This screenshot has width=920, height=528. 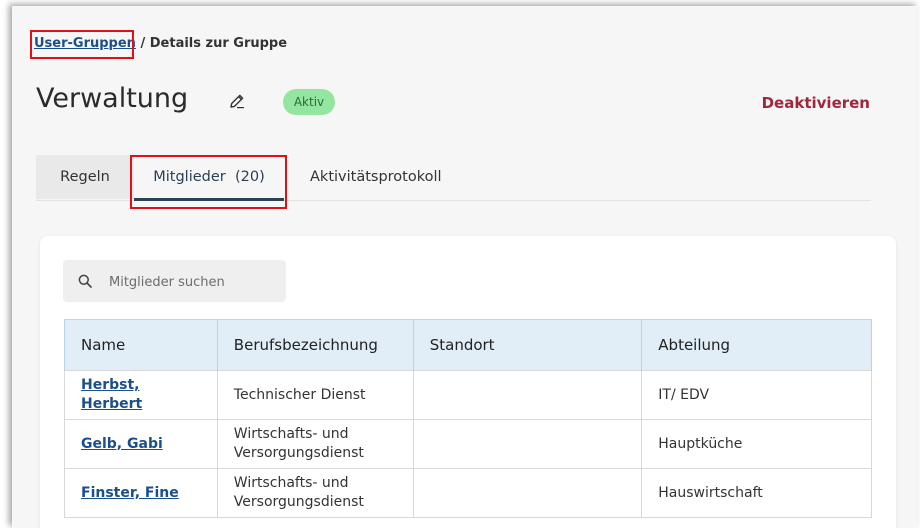 What do you see at coordinates (756, 444) in the screenshot?
I see `department-cell: Hauptküche` at bounding box center [756, 444].